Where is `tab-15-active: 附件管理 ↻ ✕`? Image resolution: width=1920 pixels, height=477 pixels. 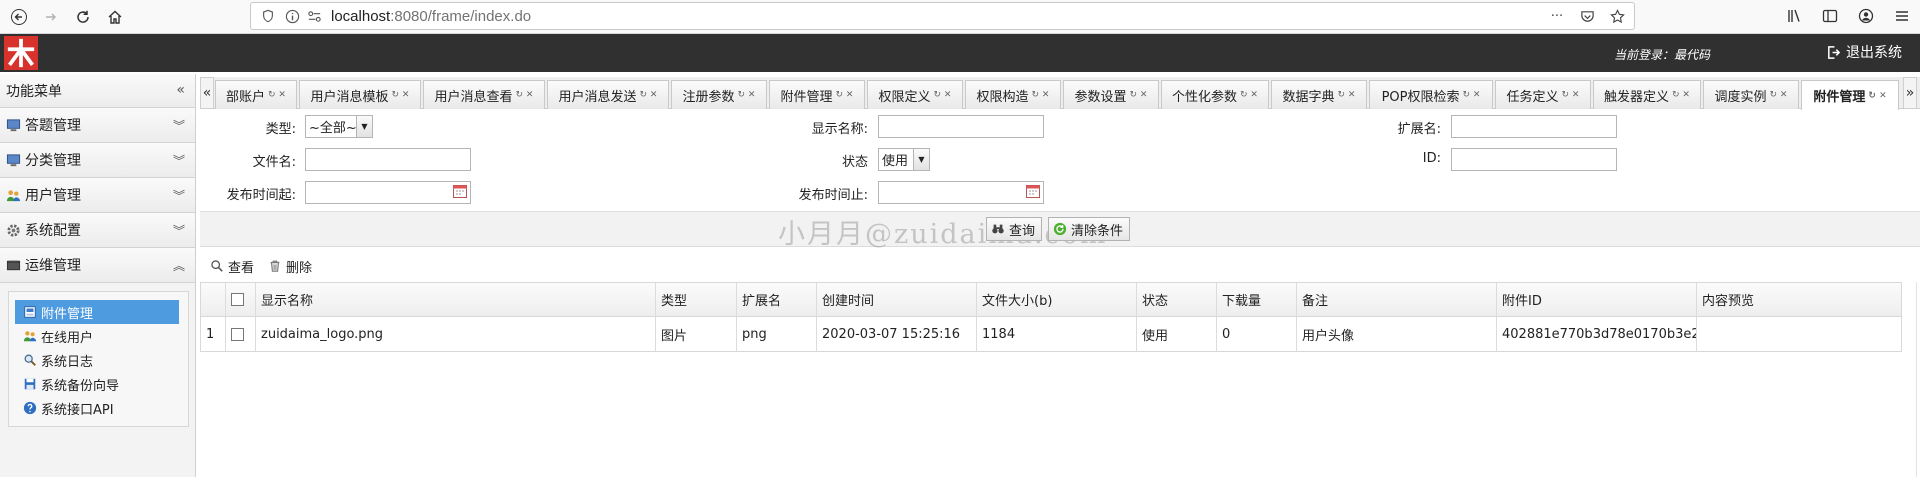 tab-15-active: 附件管理 ↻ ✕ is located at coordinates (1850, 95).